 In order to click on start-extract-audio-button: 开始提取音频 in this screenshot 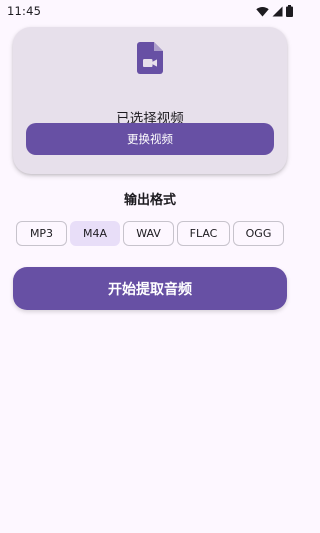, I will do `click(150, 288)`.